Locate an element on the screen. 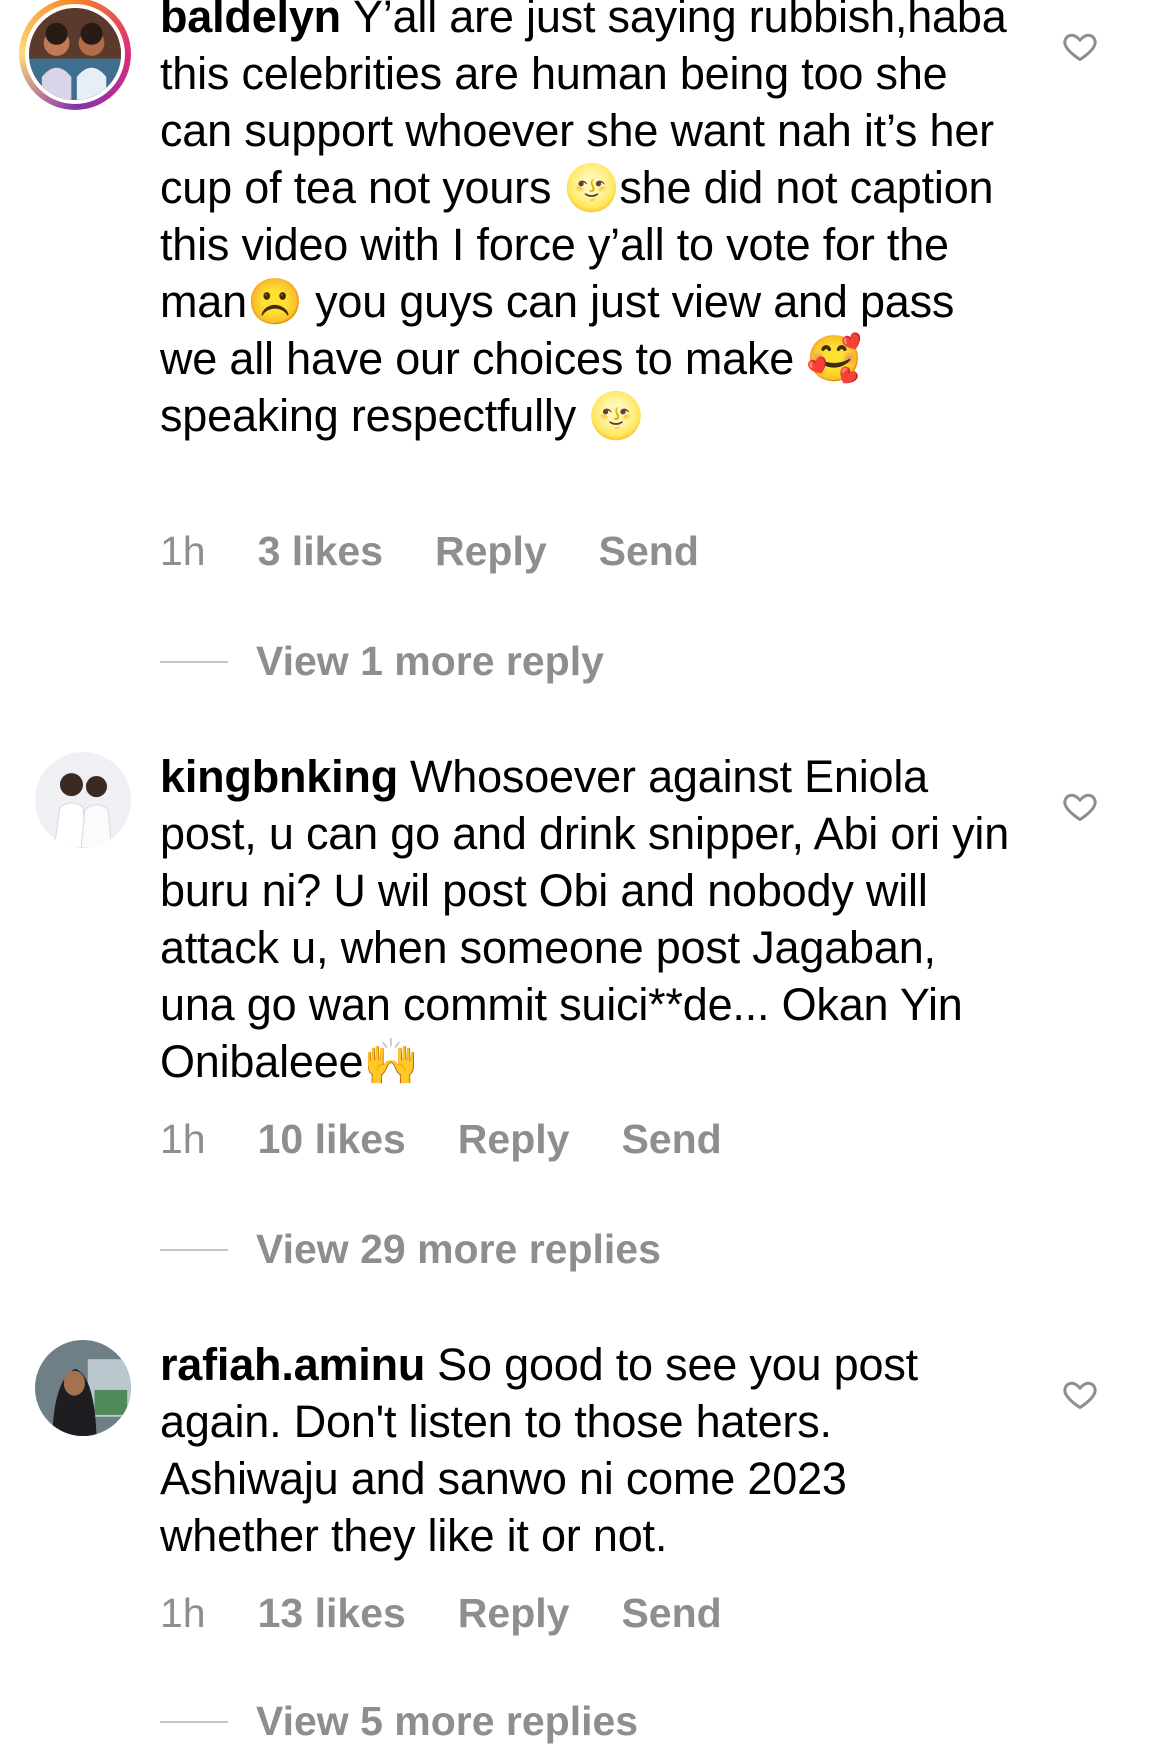 This screenshot has height=1745, width=1170. view-more-label: View 1 more reply is located at coordinates (430, 661).